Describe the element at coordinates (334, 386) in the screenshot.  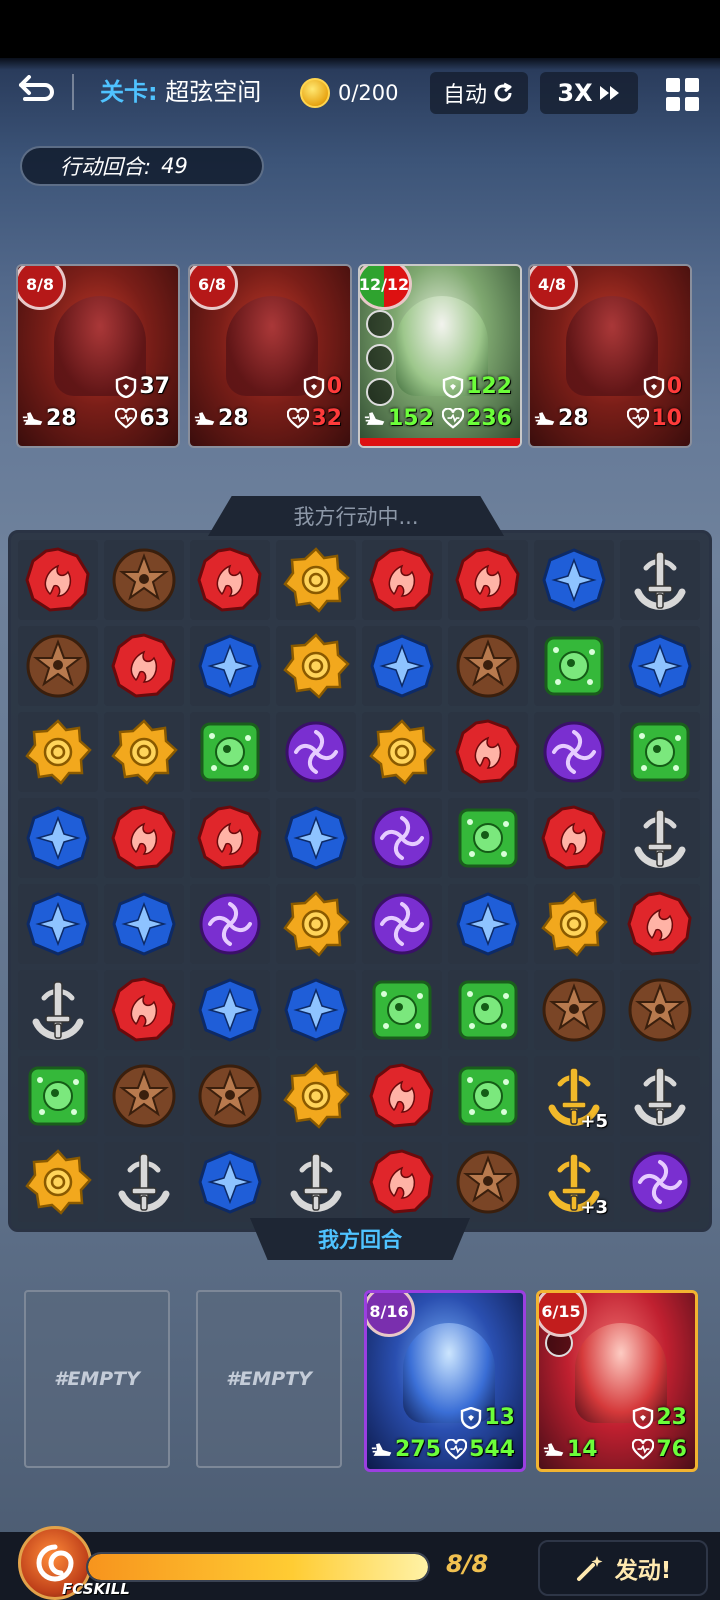
I see `enemy-defense-value: 0` at that location.